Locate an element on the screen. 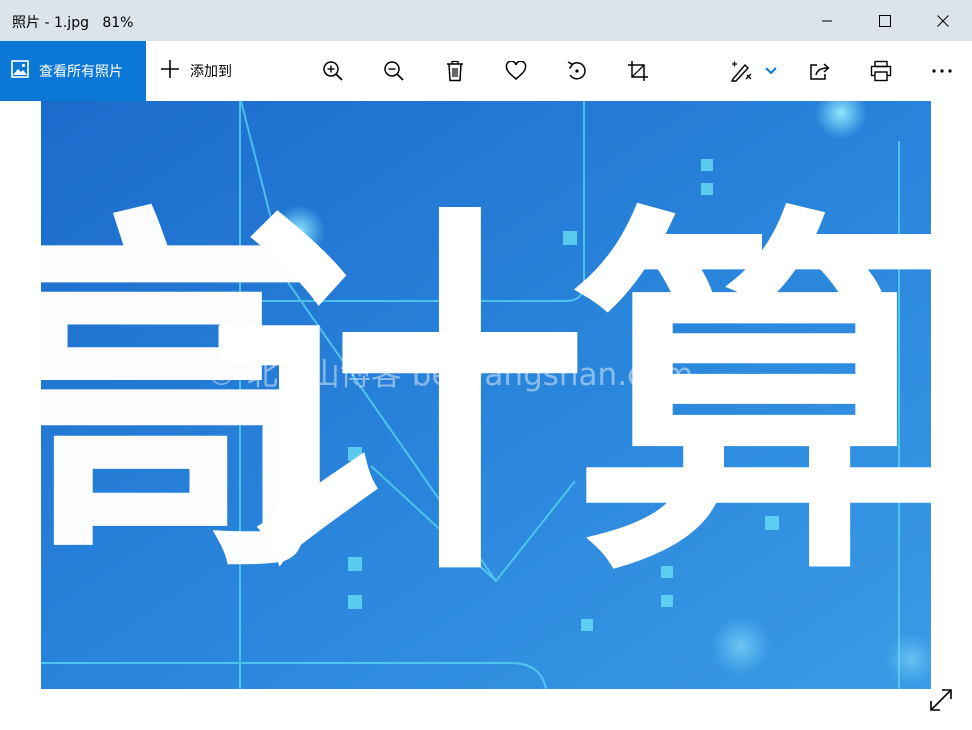 The image size is (972, 730). close-button is located at coordinates (943, 20).